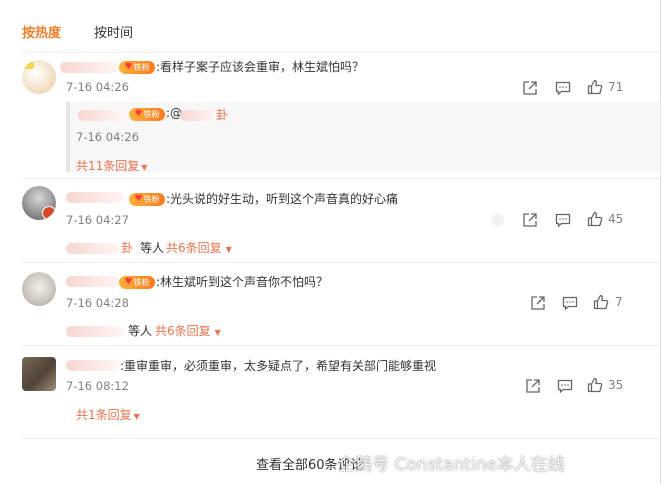  Describe the element at coordinates (260, 67) in the screenshot. I see `comment-text: :看样子案子应该会重审，林生斌怕吗？` at that location.